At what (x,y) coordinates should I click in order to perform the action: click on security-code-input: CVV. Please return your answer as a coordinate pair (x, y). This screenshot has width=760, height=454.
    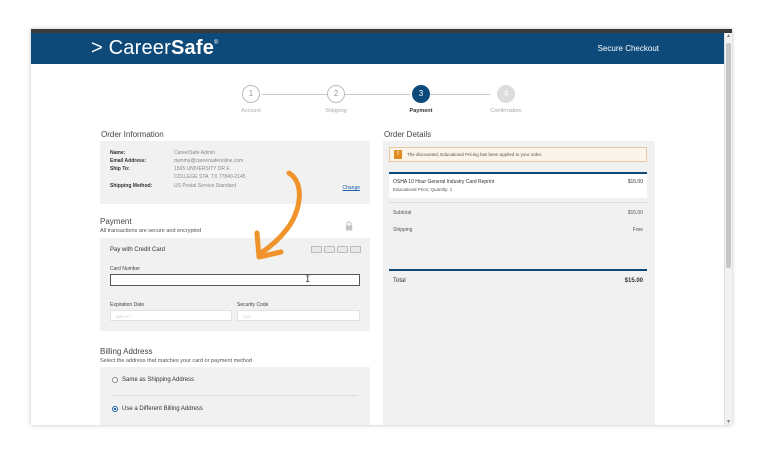
    Looking at the image, I should click on (298, 315).